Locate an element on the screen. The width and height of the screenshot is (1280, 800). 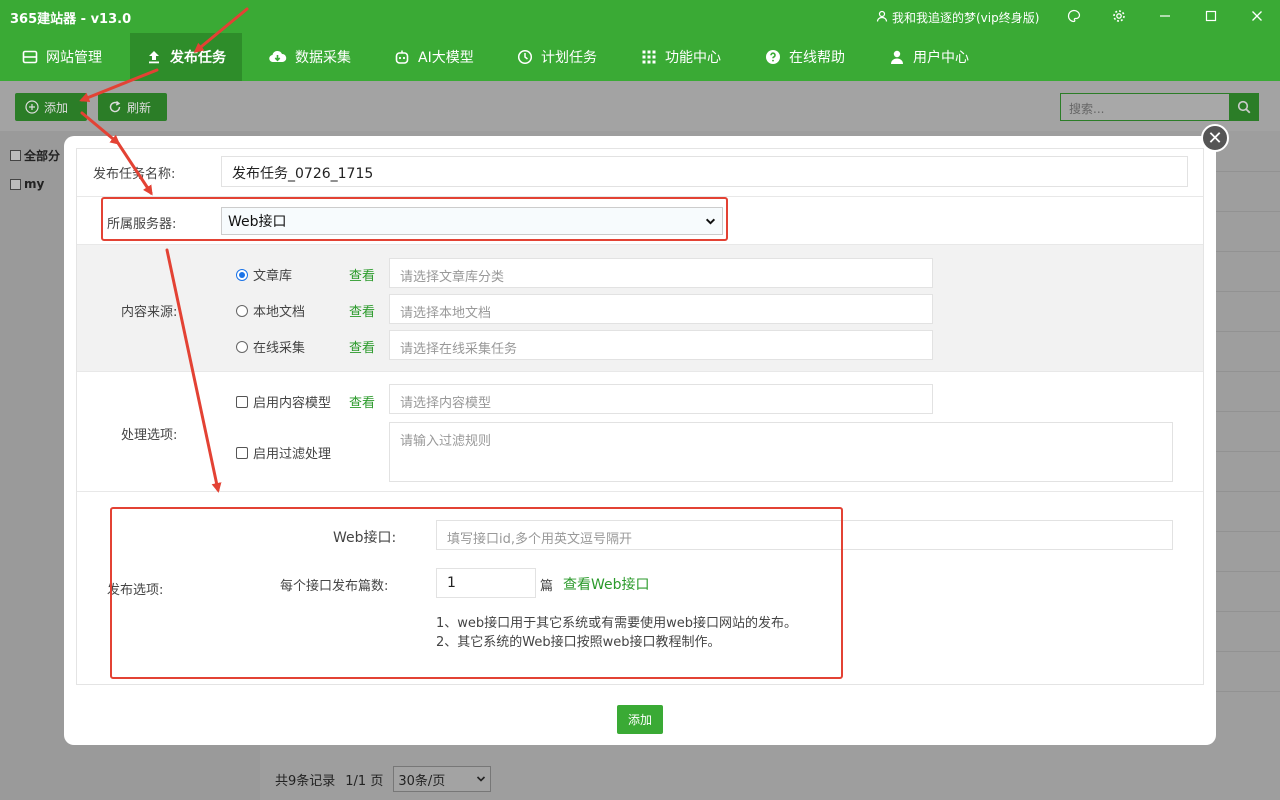
tab-scheduled-tasks: 计划任务 is located at coordinates (557, 57).